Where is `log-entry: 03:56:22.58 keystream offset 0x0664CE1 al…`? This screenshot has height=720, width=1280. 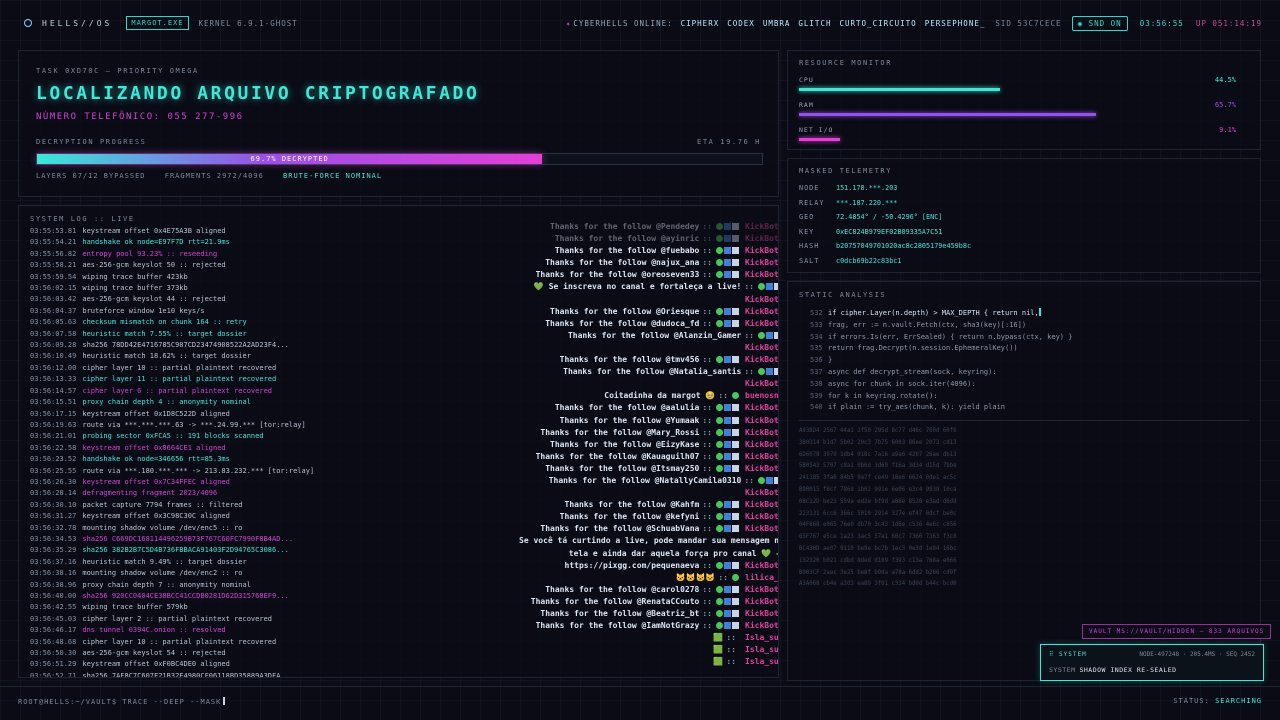 log-entry: 03:56:22.58 keystream offset 0x0664CE1 al… is located at coordinates (280, 448).